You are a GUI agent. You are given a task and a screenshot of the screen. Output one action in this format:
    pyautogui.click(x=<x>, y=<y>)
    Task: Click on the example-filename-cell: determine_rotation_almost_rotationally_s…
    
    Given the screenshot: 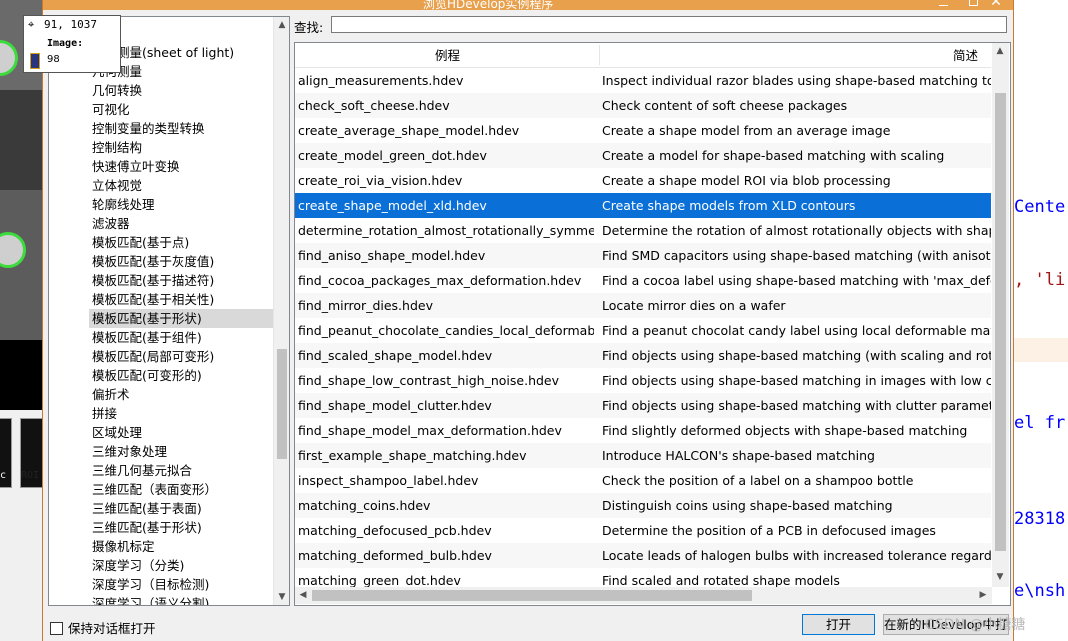 What is the action you would take?
    pyautogui.click(x=446, y=230)
    